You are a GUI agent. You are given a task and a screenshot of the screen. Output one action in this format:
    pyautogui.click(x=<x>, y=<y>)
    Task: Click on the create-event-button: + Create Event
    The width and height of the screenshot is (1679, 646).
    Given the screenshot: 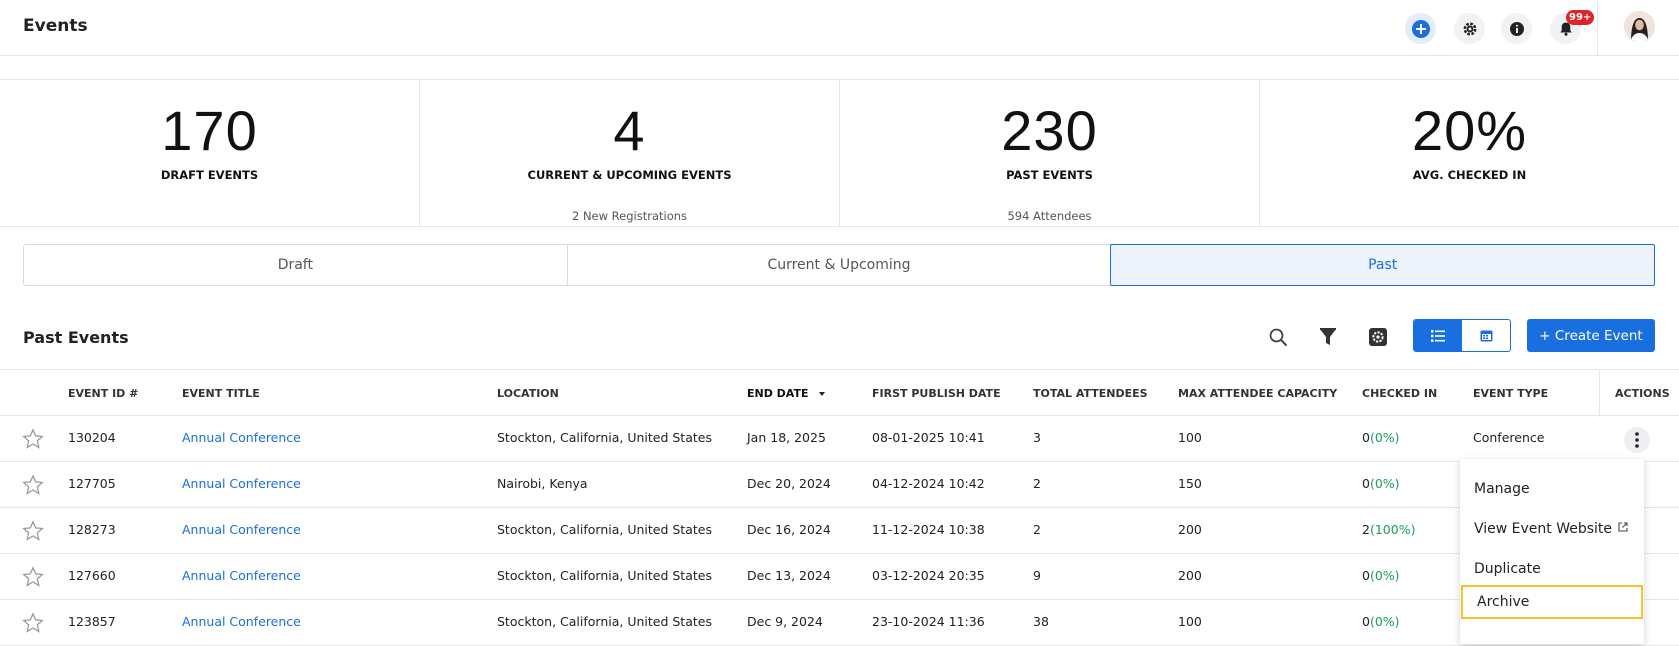 What is the action you would take?
    pyautogui.click(x=1591, y=335)
    